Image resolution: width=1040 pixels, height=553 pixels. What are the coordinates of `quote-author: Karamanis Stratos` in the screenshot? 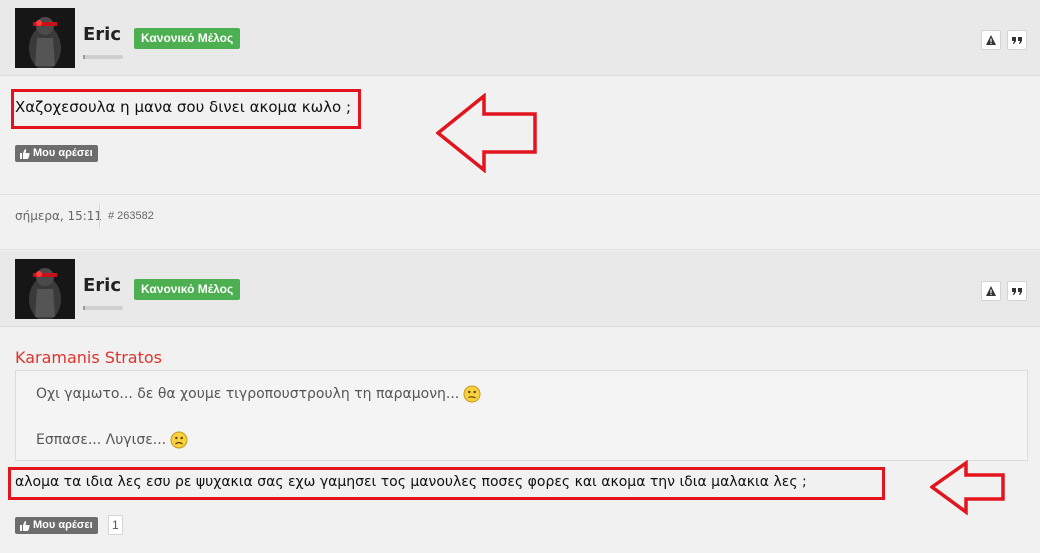 It's located at (88, 357).